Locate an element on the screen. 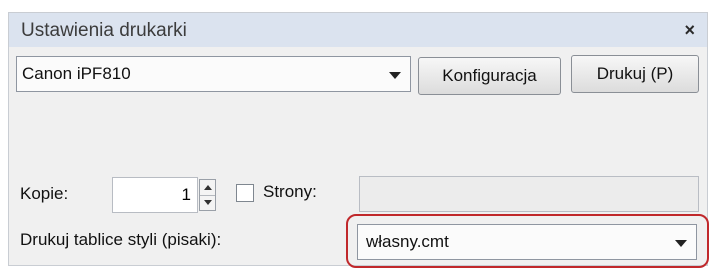 This screenshot has width=713, height=273. pages-checkbox is located at coordinates (245, 193).